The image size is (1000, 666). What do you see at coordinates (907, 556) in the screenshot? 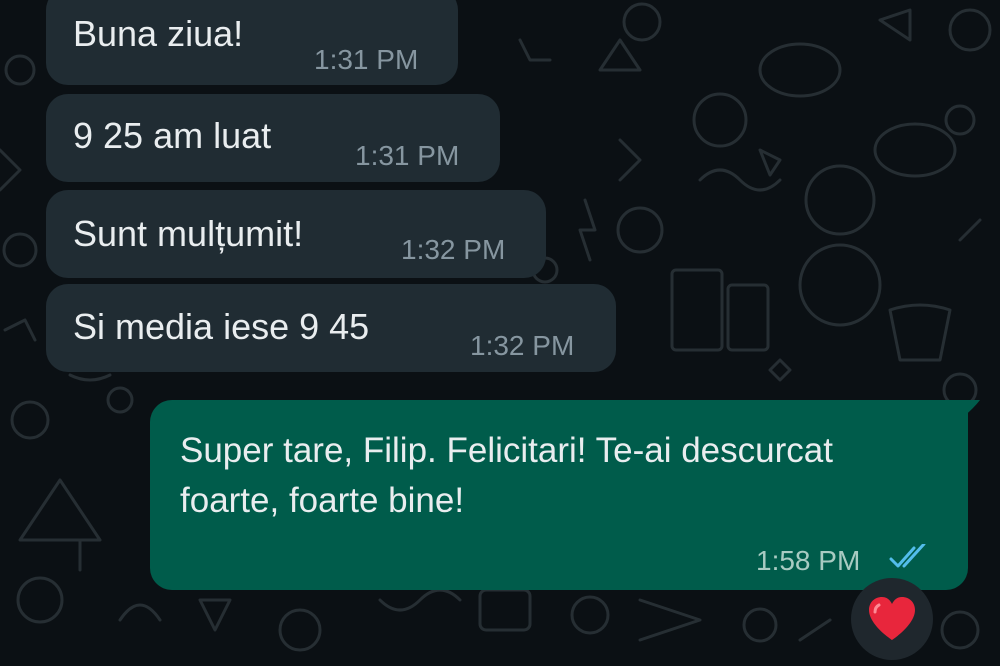
I see `double-check-read-icon` at bounding box center [907, 556].